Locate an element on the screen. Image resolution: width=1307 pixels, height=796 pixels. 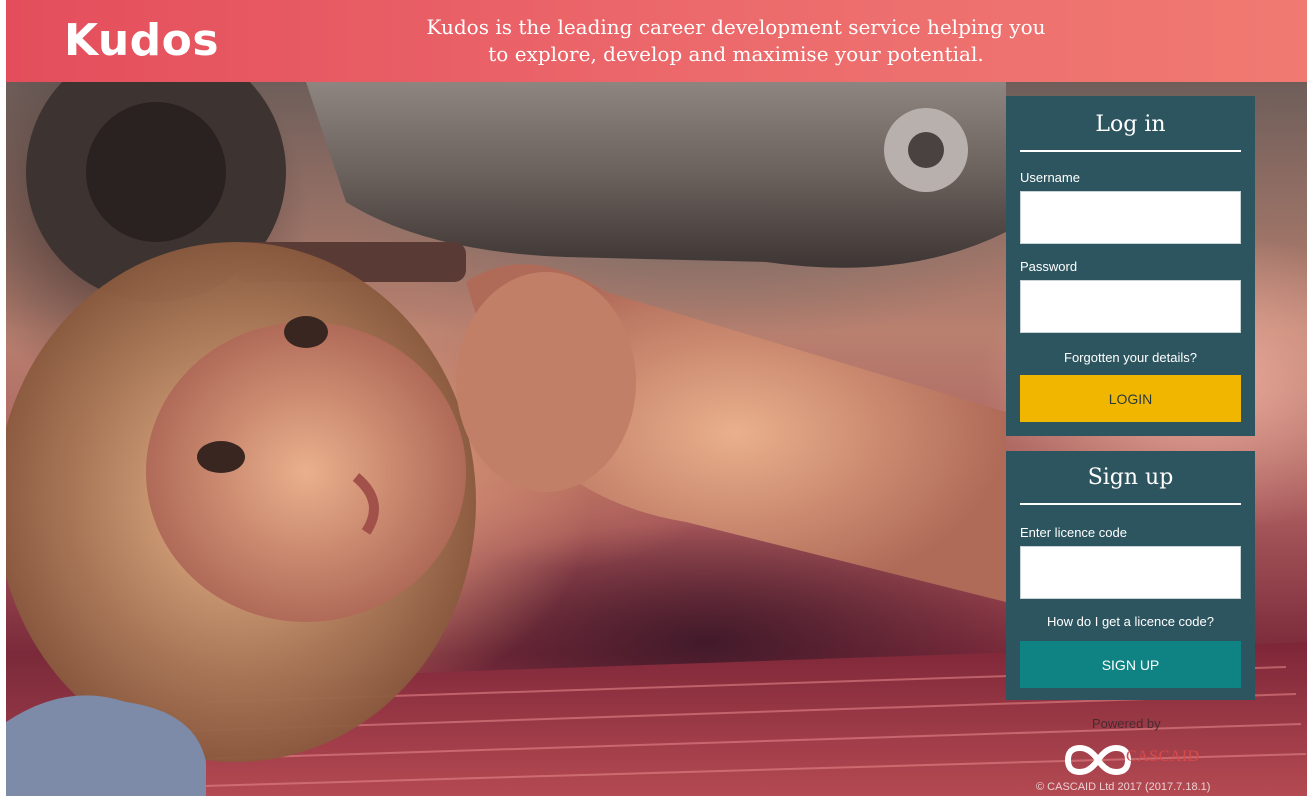
username-input is located at coordinates (1130, 217).